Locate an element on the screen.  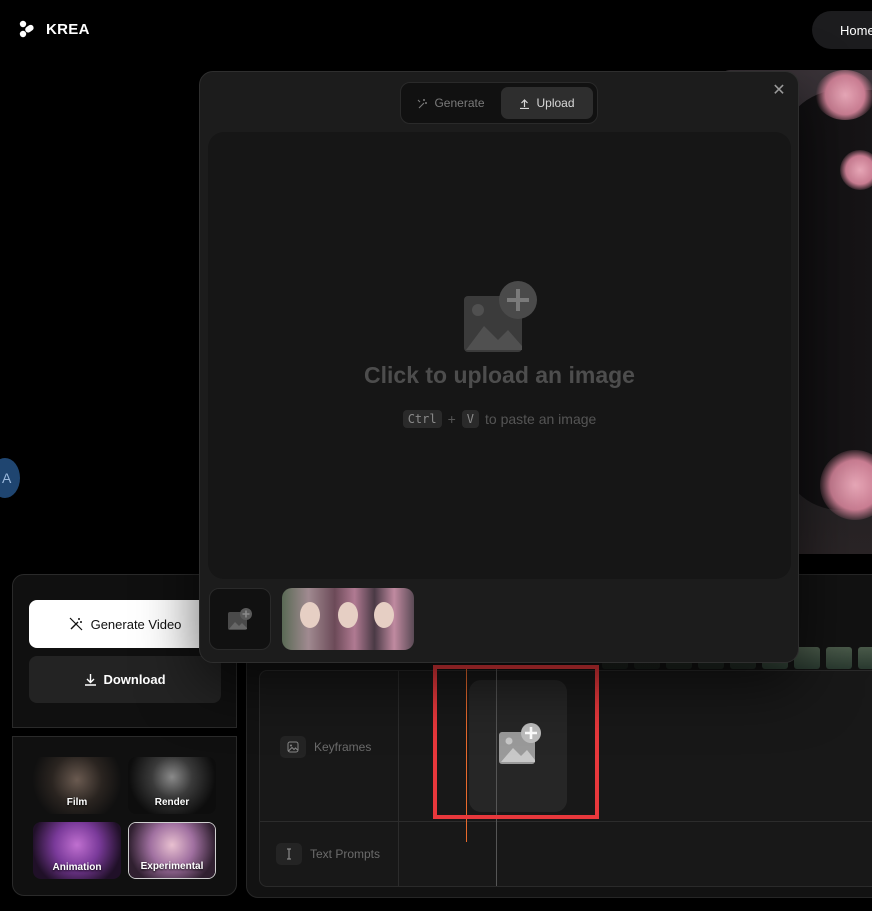
text-cursor-icon is located at coordinates (289, 854).